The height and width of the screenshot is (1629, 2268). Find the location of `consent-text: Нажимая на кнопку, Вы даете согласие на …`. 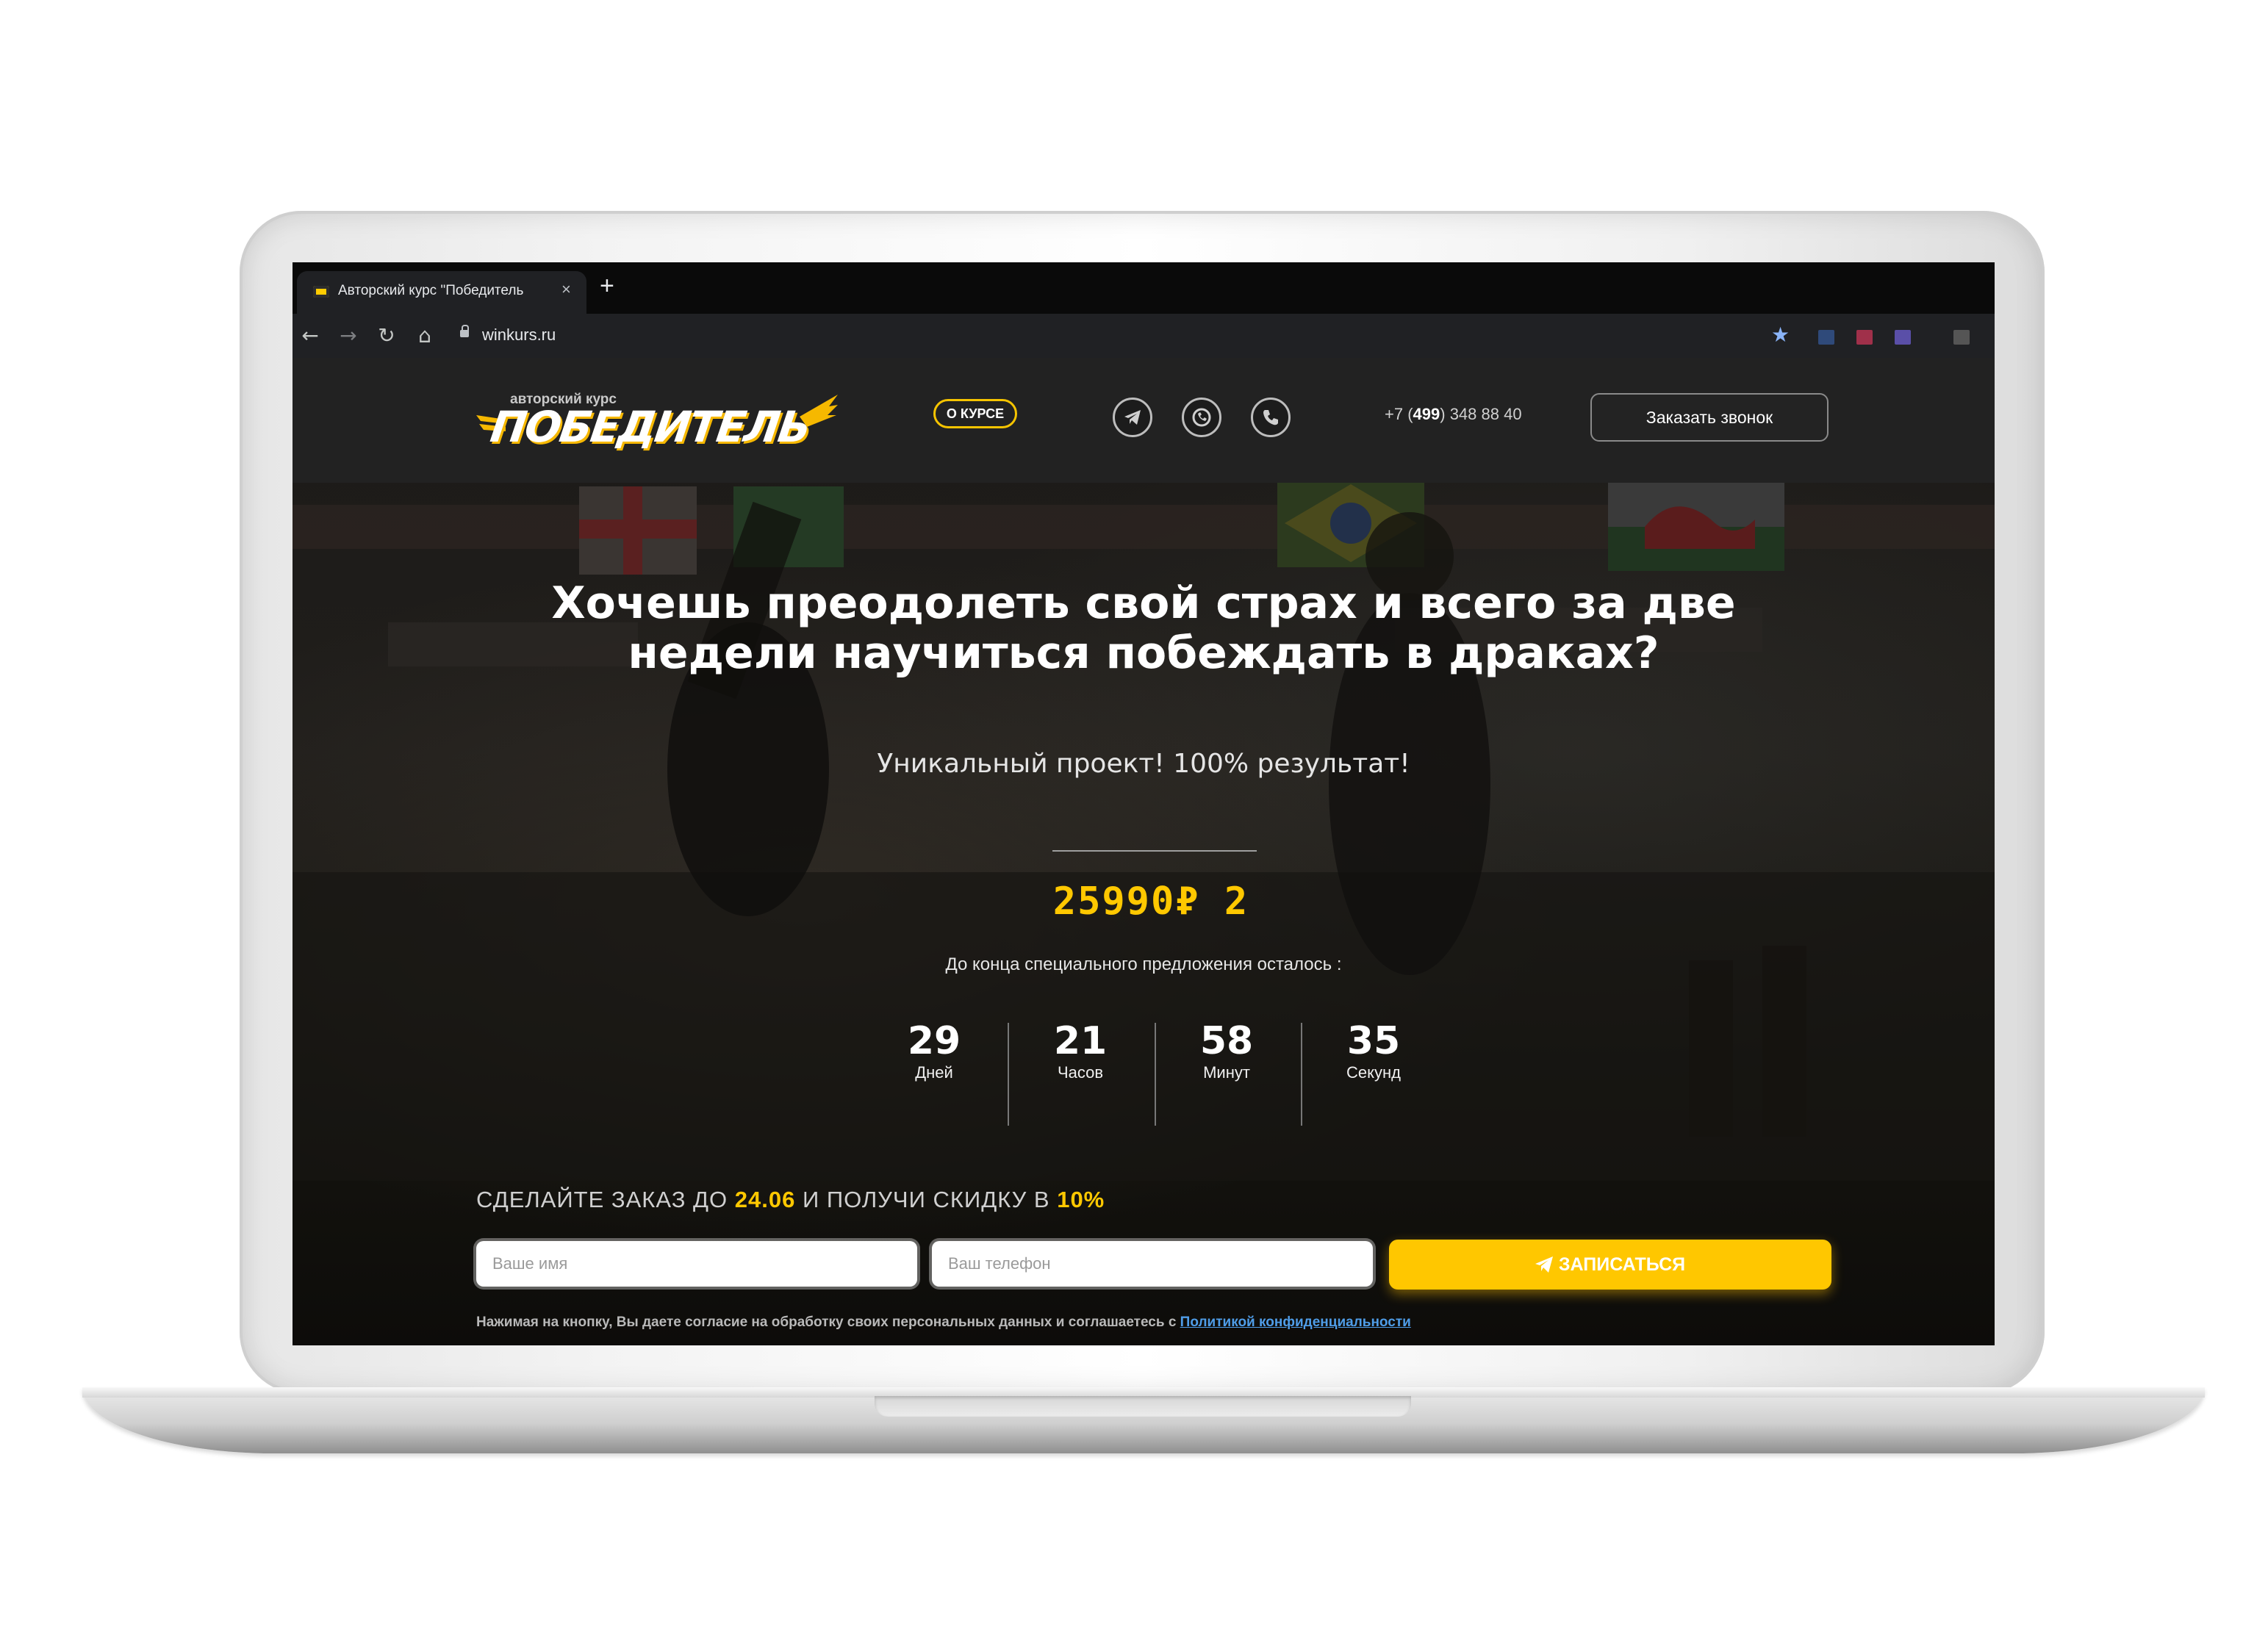

consent-text: Нажимая на кнопку, Вы даете согласие на … is located at coordinates (944, 1323).